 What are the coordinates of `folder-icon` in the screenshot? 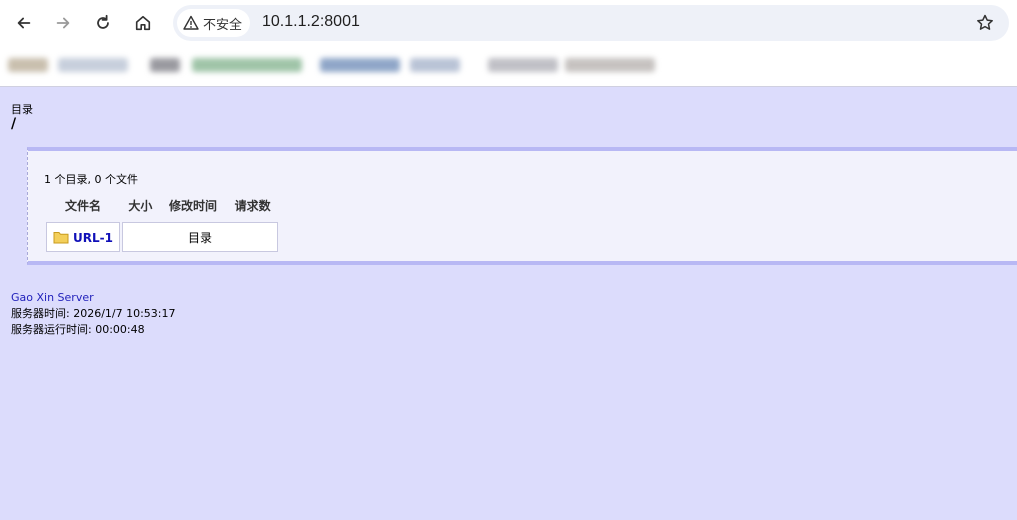 It's located at (61, 237).